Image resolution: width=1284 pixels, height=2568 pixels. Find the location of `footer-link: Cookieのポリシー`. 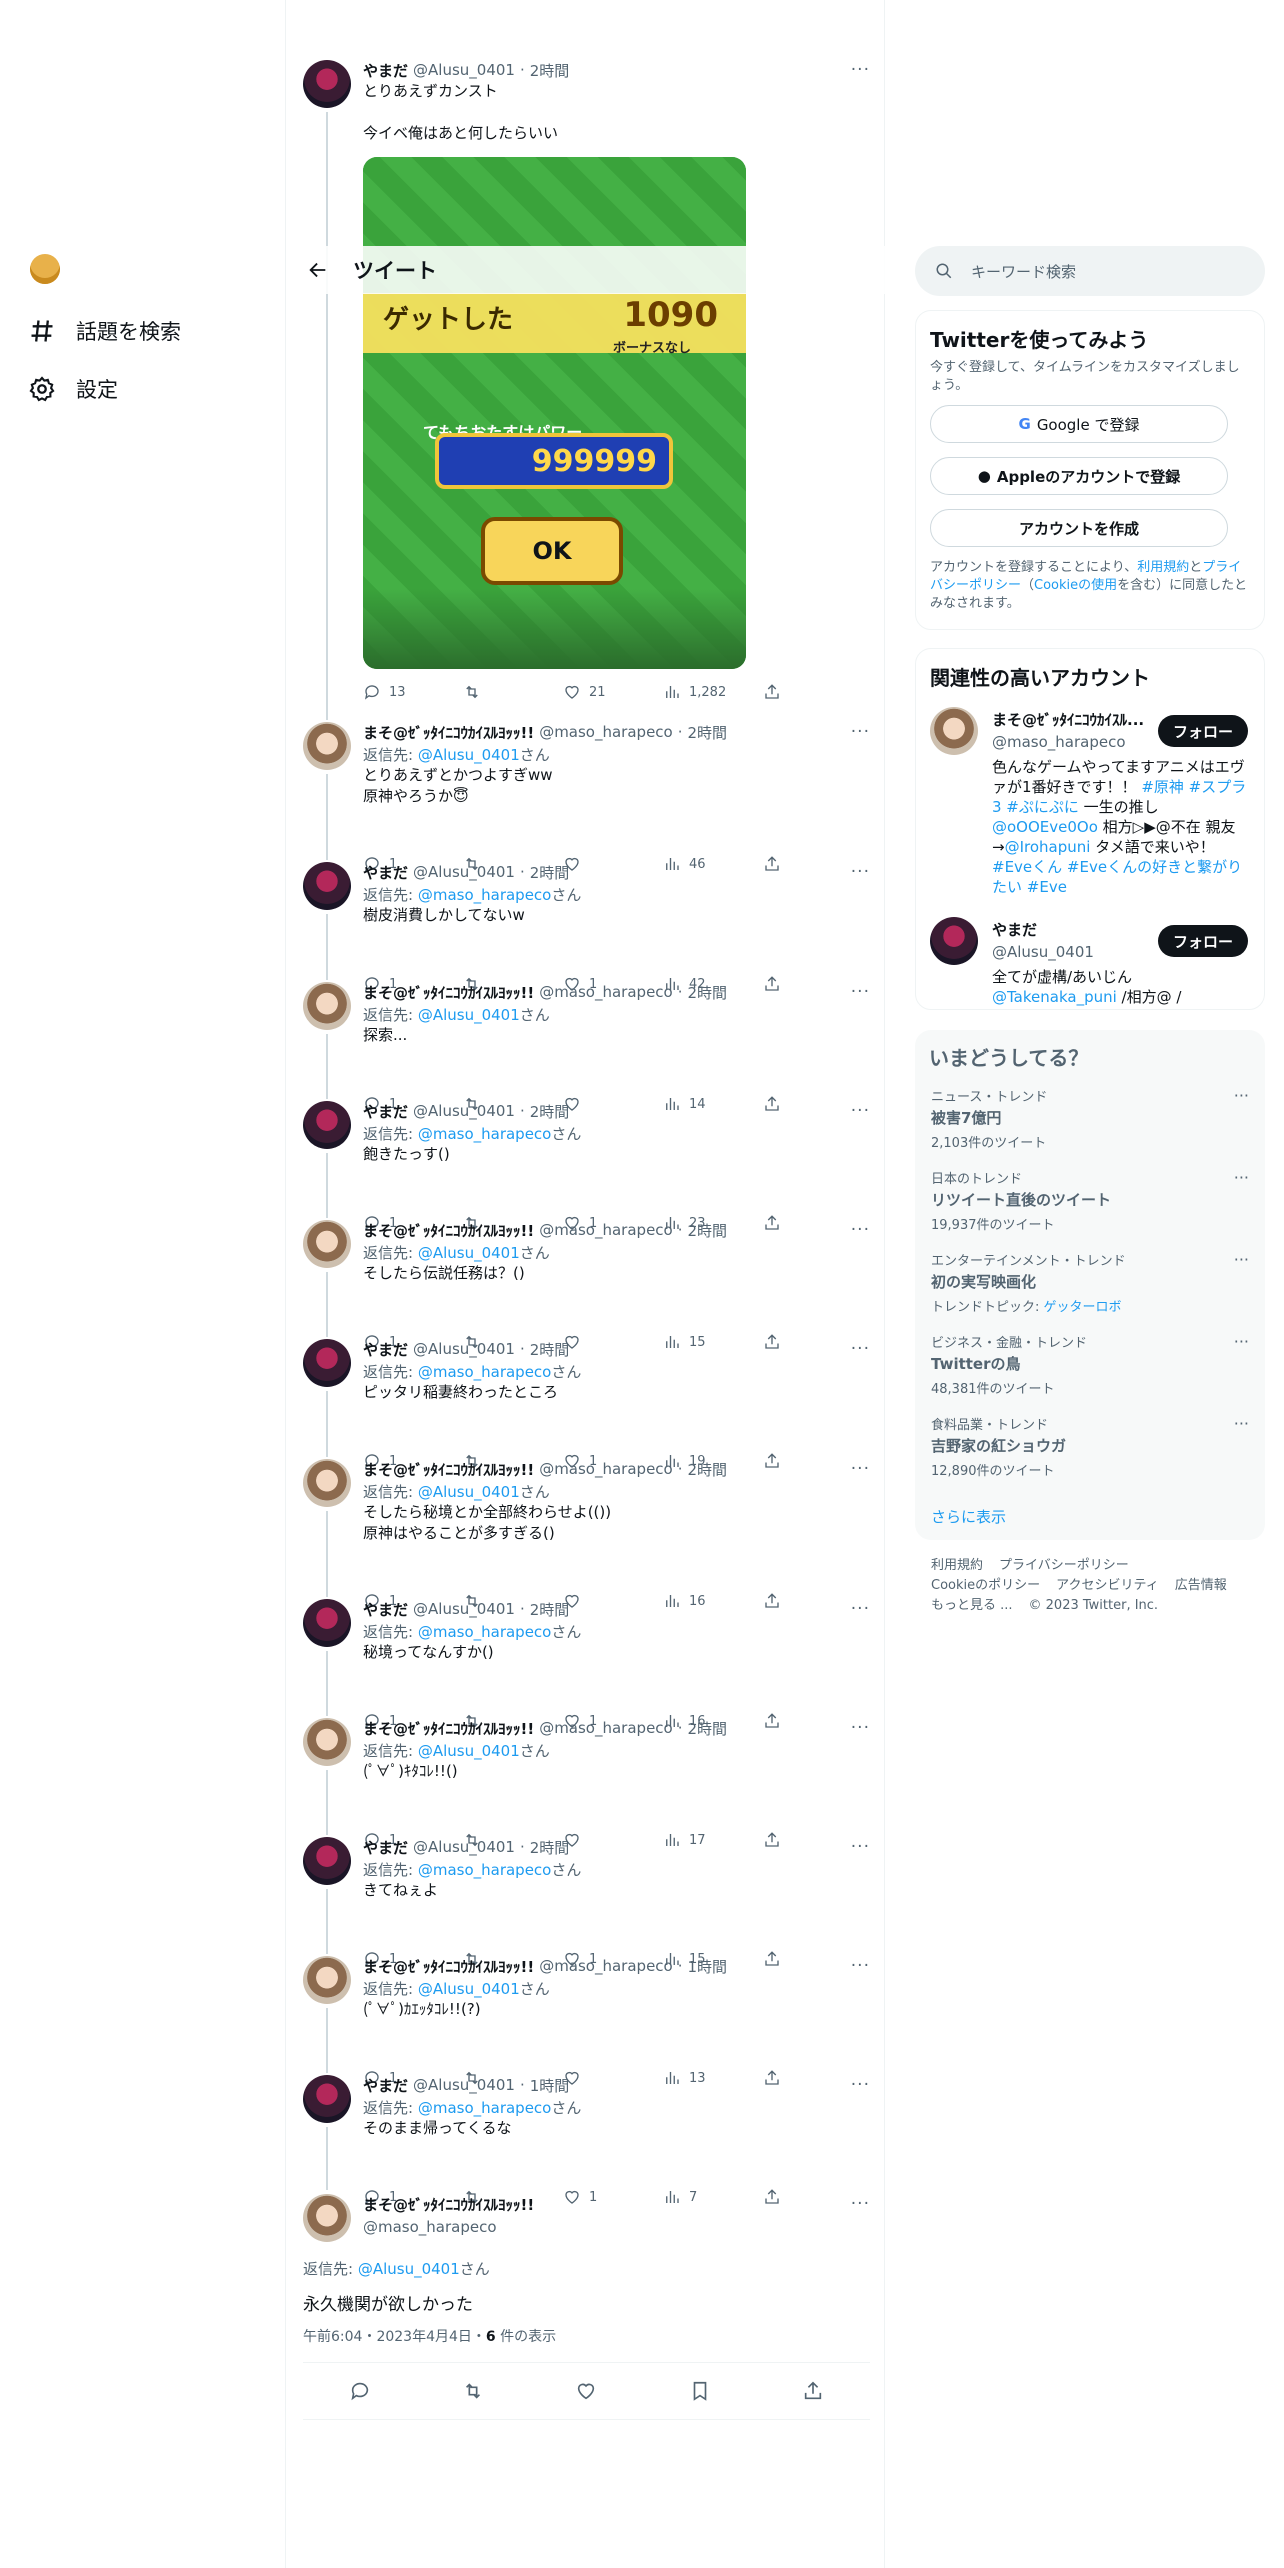

footer-link: Cookieのポリシー is located at coordinates (985, 1586).